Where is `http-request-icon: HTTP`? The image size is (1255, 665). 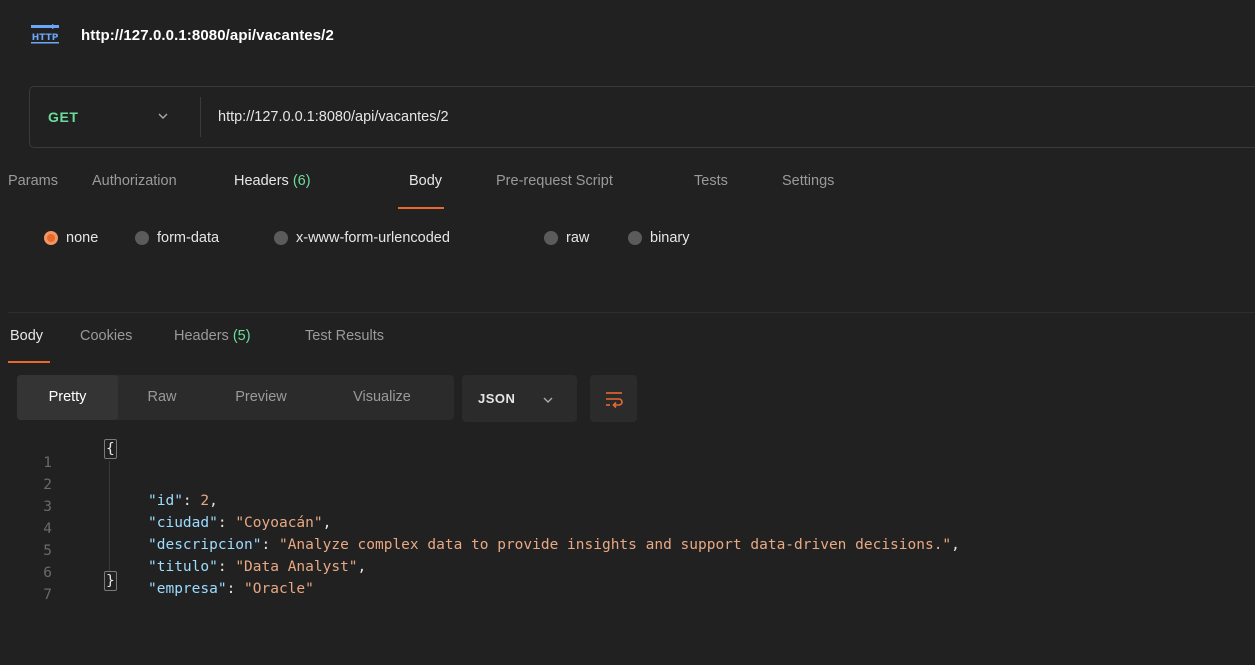 http-request-icon: HTTP is located at coordinates (45, 34).